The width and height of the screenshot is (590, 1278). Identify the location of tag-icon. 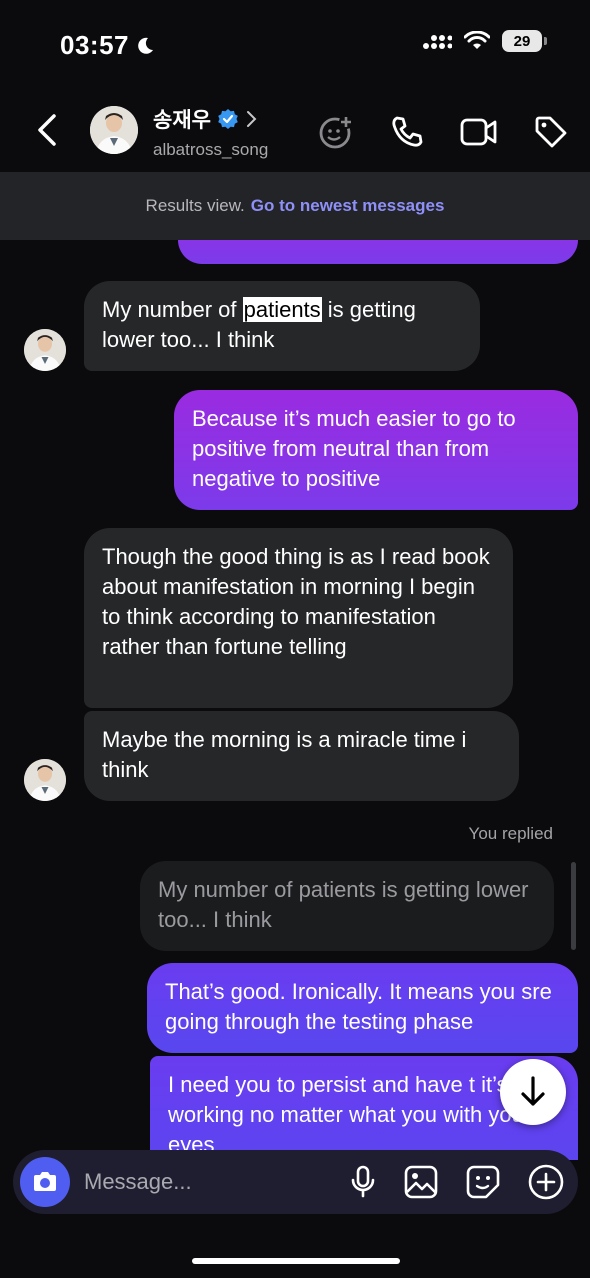
(551, 132).